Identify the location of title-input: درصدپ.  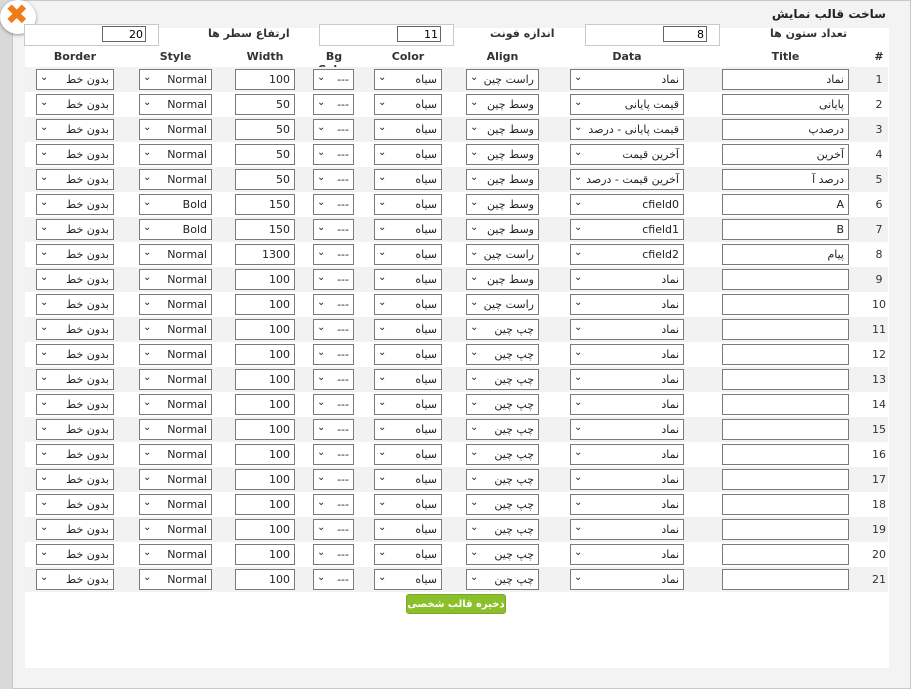
(785, 129).